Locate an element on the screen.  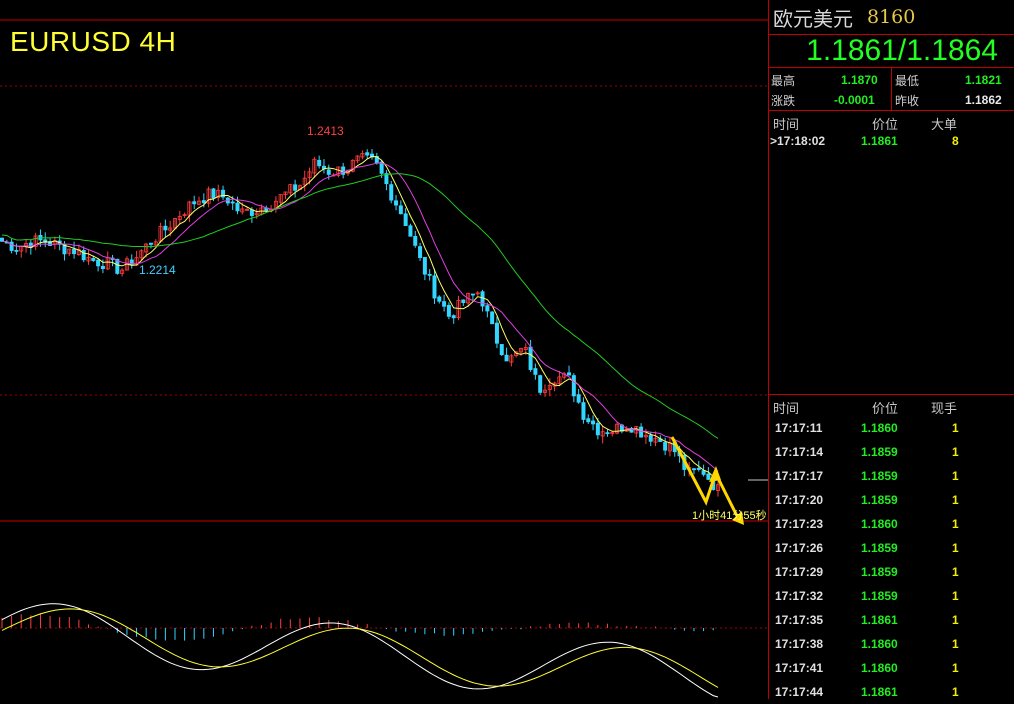
big-orders-section: 时间 价位 大单 >17:18:02 1.1861 8 is located at coordinates (891, 253).